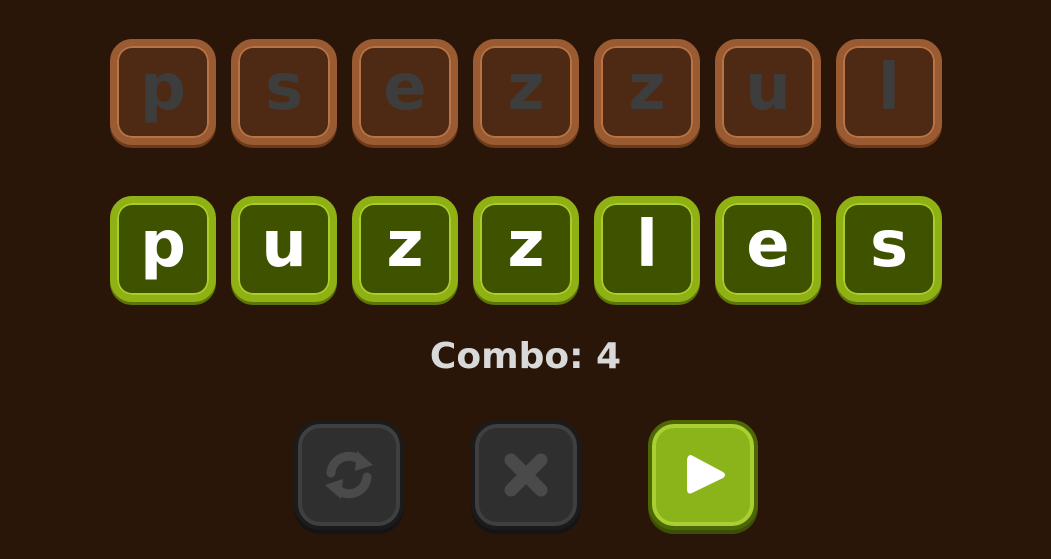  I want to click on scrambled-tile: s, so click(284, 92).